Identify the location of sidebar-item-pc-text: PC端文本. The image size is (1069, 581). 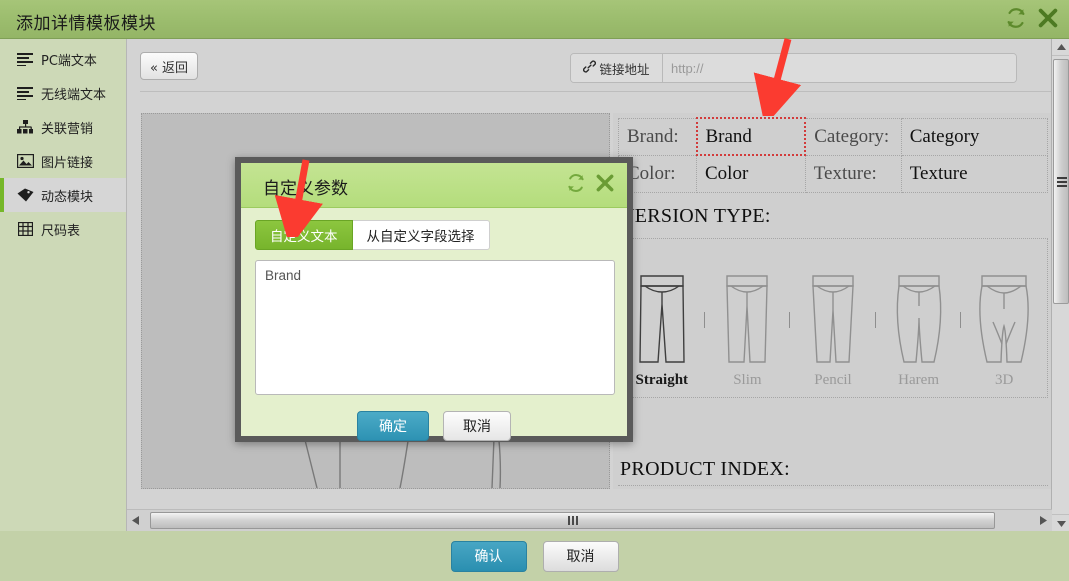
(63, 59).